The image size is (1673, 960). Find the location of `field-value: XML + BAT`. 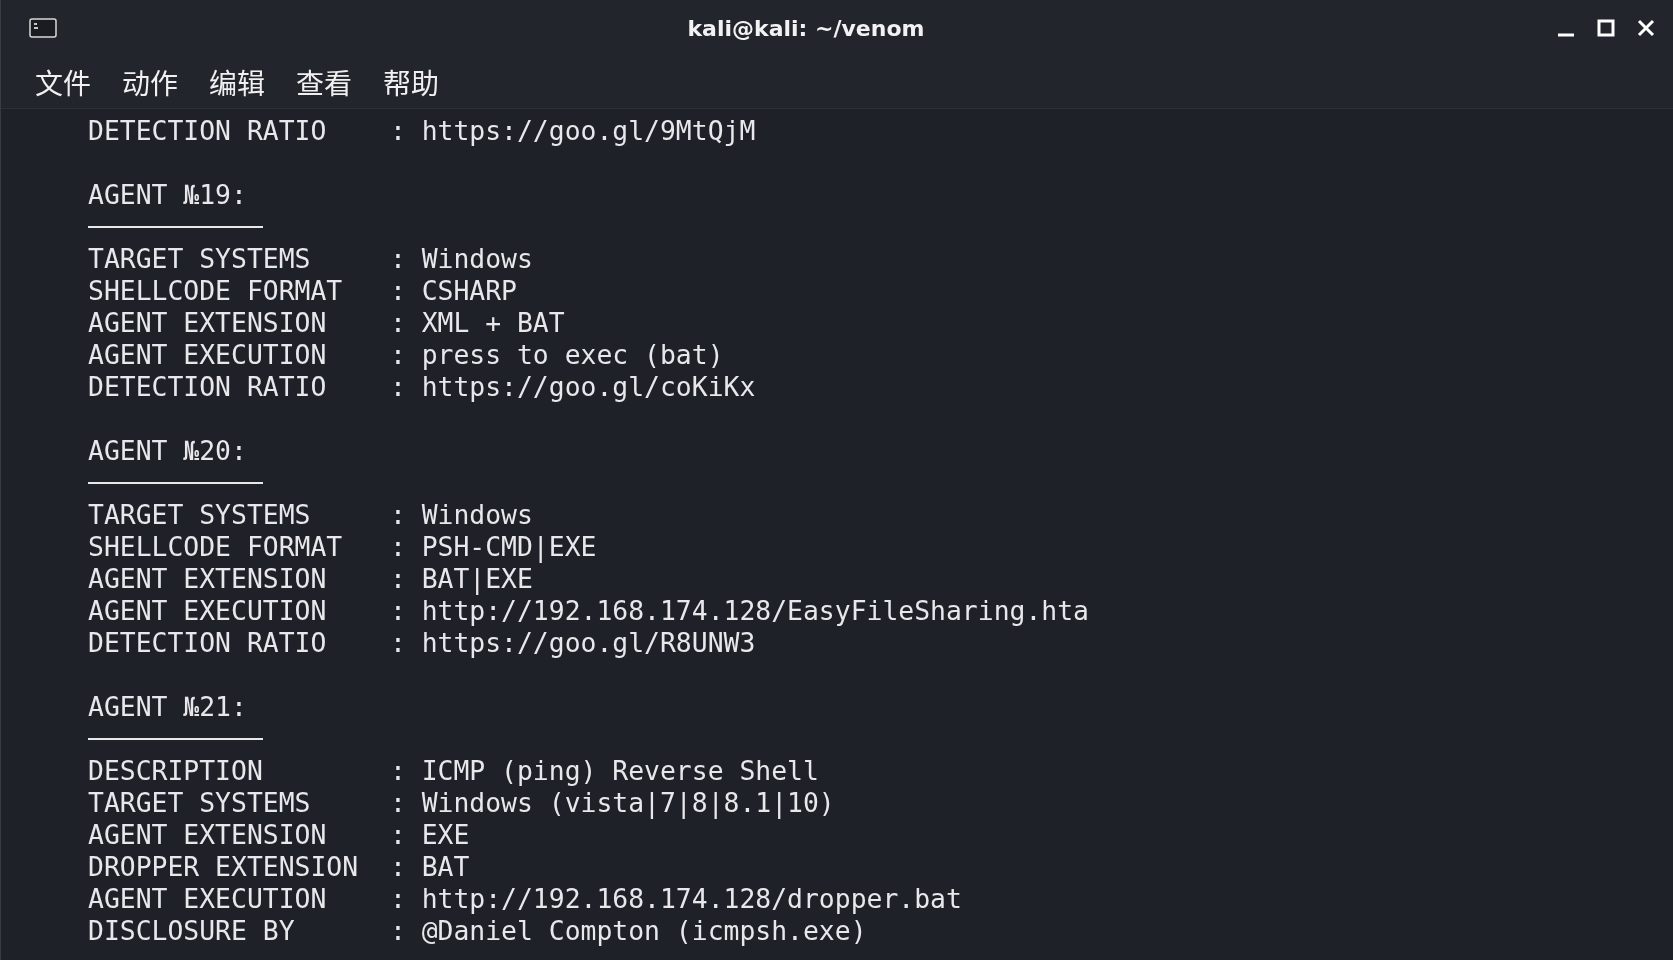

field-value: XML + BAT is located at coordinates (493, 323).